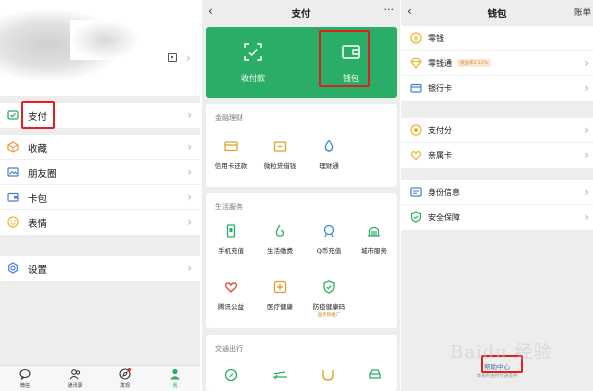 This screenshot has height=391, width=593. Describe the element at coordinates (280, 295) in the screenshot. I see `health-item: 医疗健康` at that location.